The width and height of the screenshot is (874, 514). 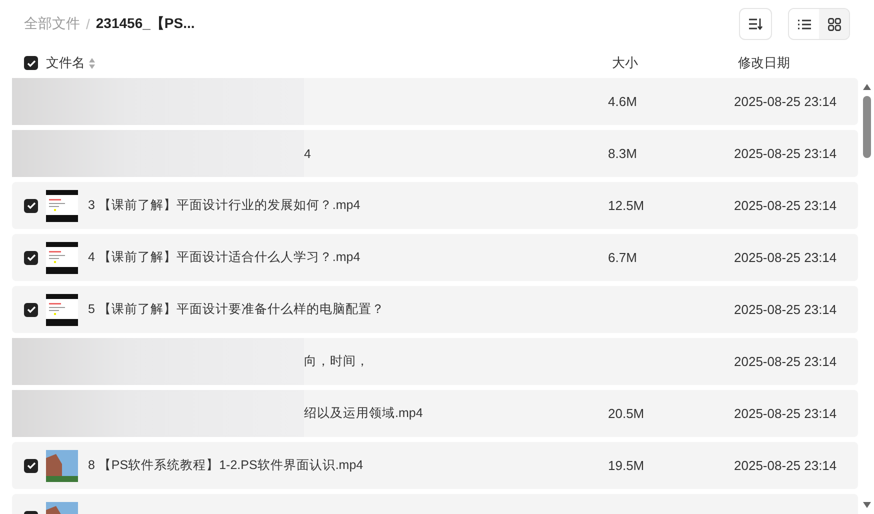 I want to click on file-size: 8.3M, so click(x=622, y=153).